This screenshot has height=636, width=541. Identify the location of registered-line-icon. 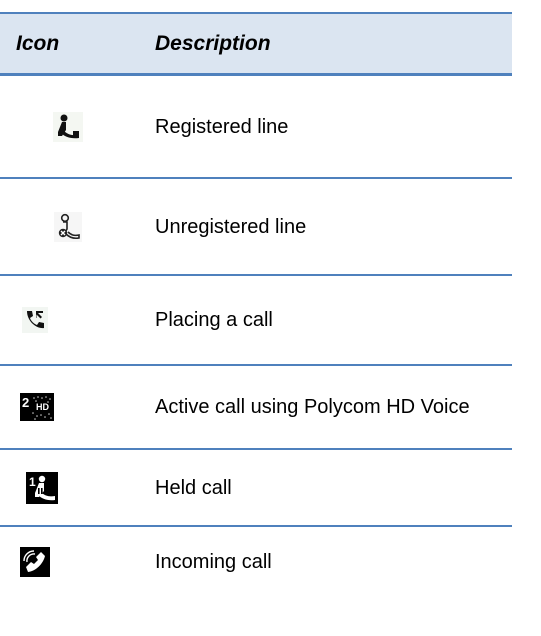
(67, 126).